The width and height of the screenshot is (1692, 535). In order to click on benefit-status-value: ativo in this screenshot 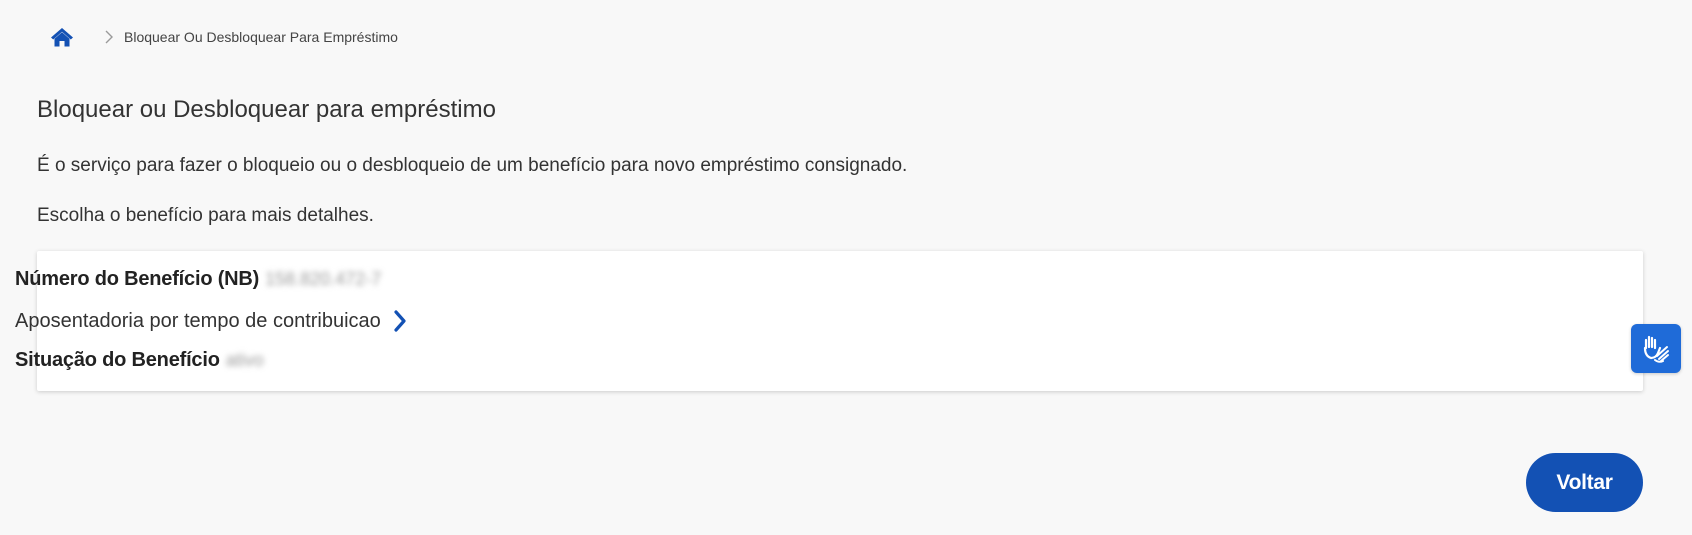, I will do `click(244, 360)`.